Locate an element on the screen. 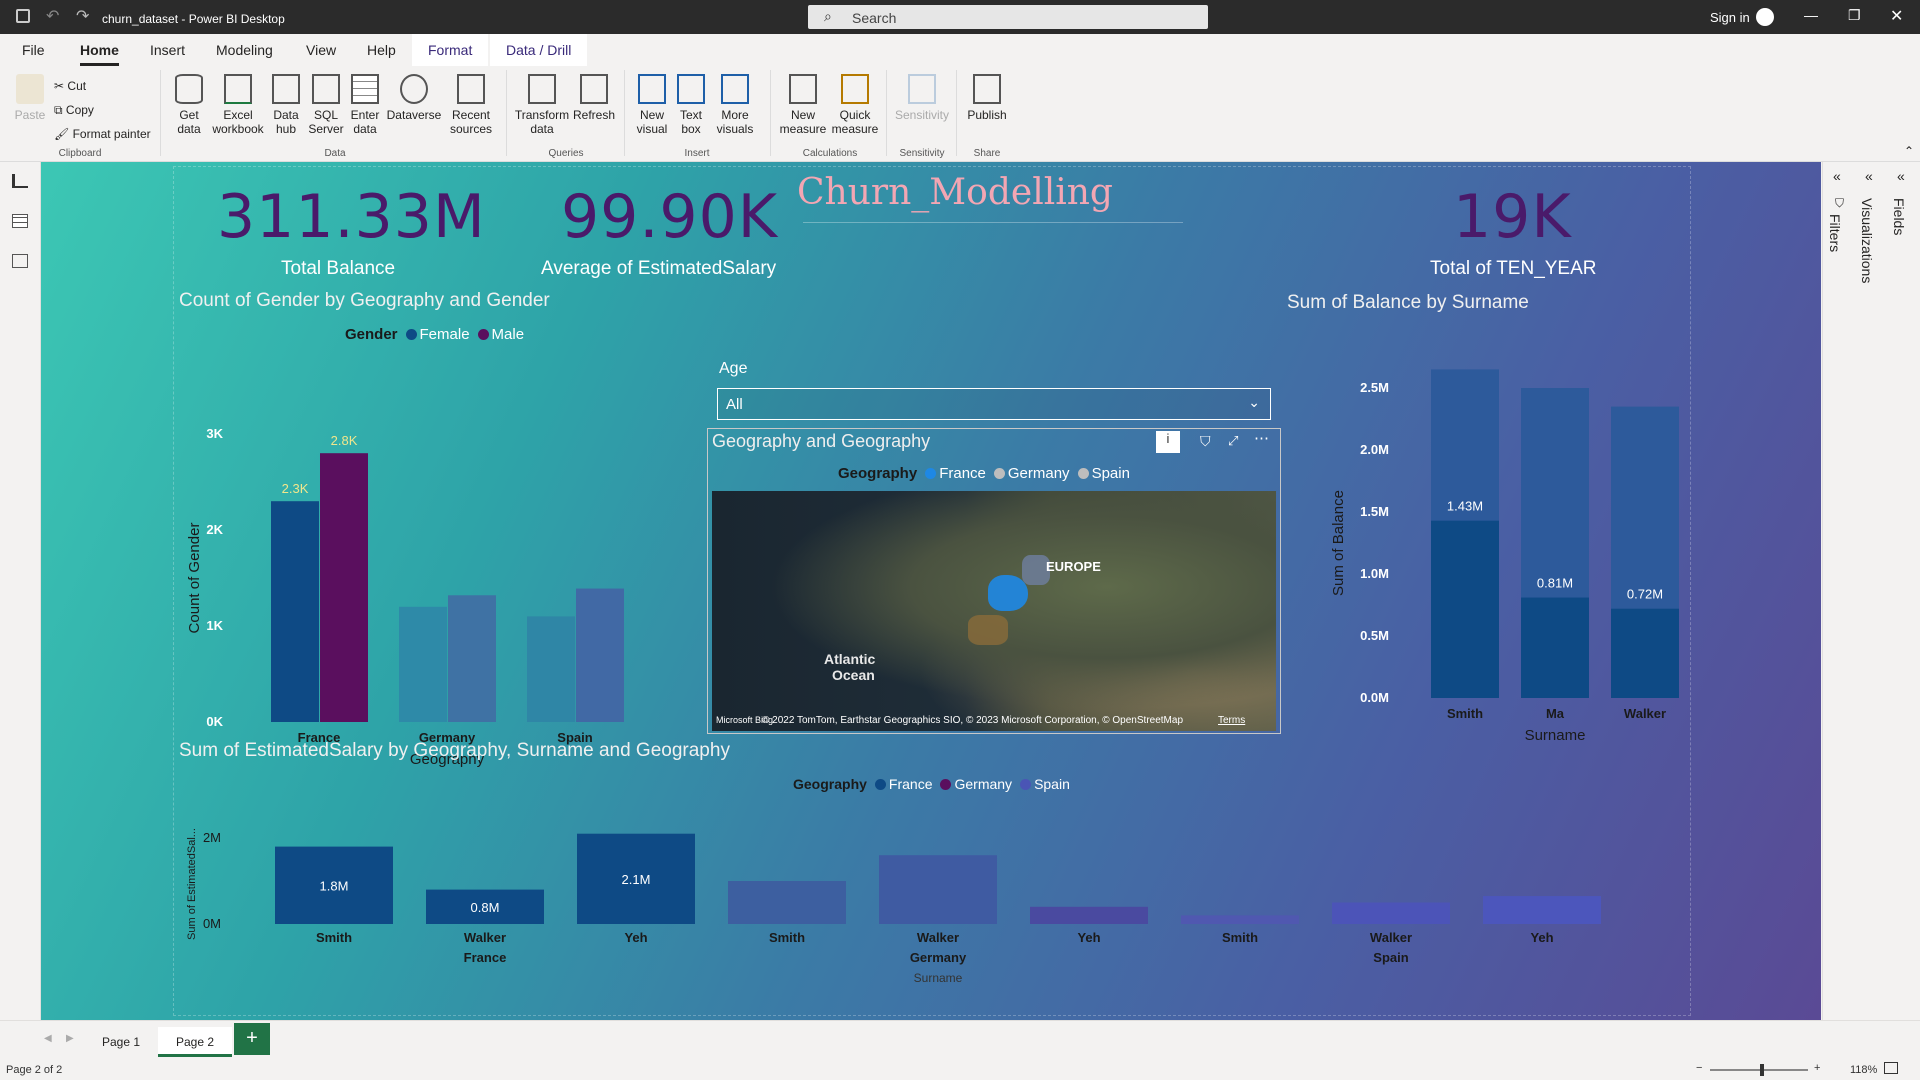 This screenshot has height=1080, width=1920. undo-icon: ↶ is located at coordinates (52, 16).